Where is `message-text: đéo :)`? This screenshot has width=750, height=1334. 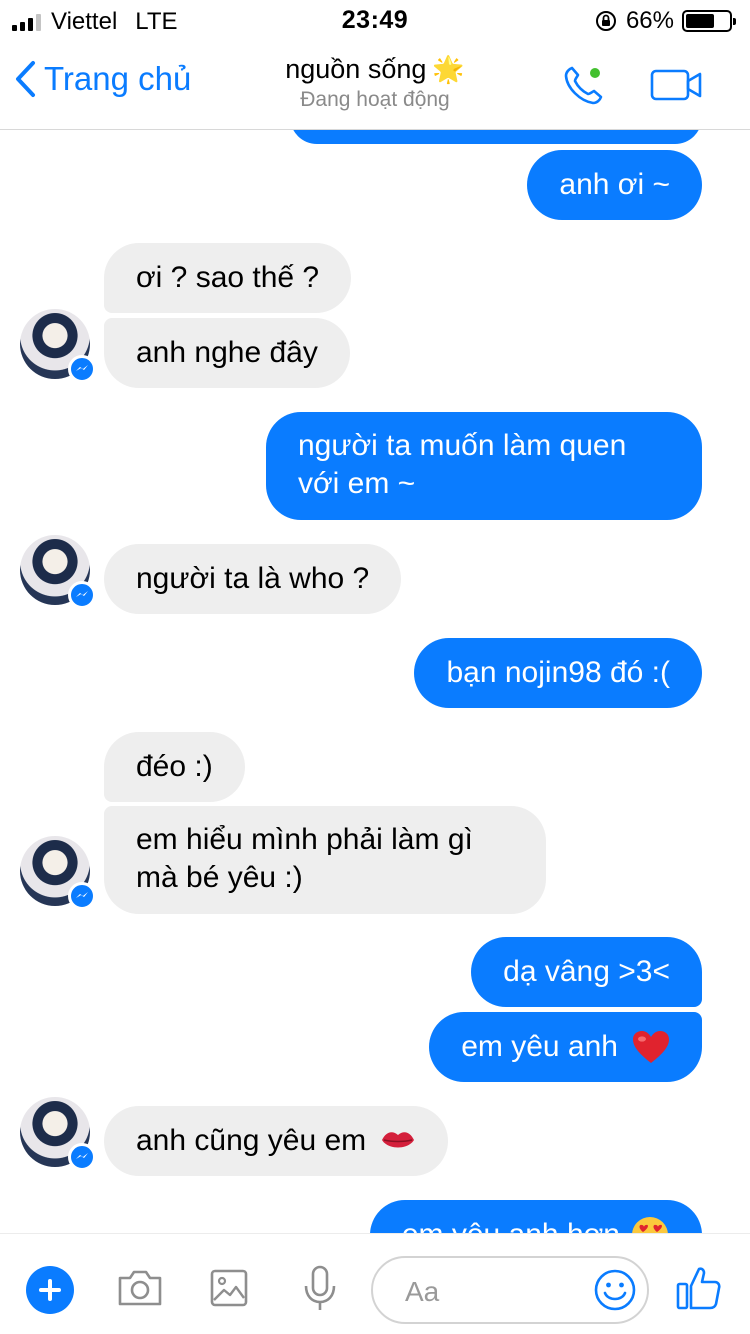 message-text: đéo :) is located at coordinates (174, 766).